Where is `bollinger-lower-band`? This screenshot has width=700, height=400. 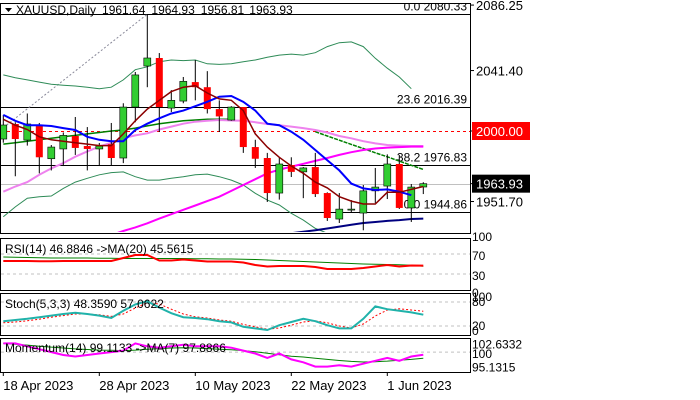 bollinger-lower-band is located at coordinates (164, 201).